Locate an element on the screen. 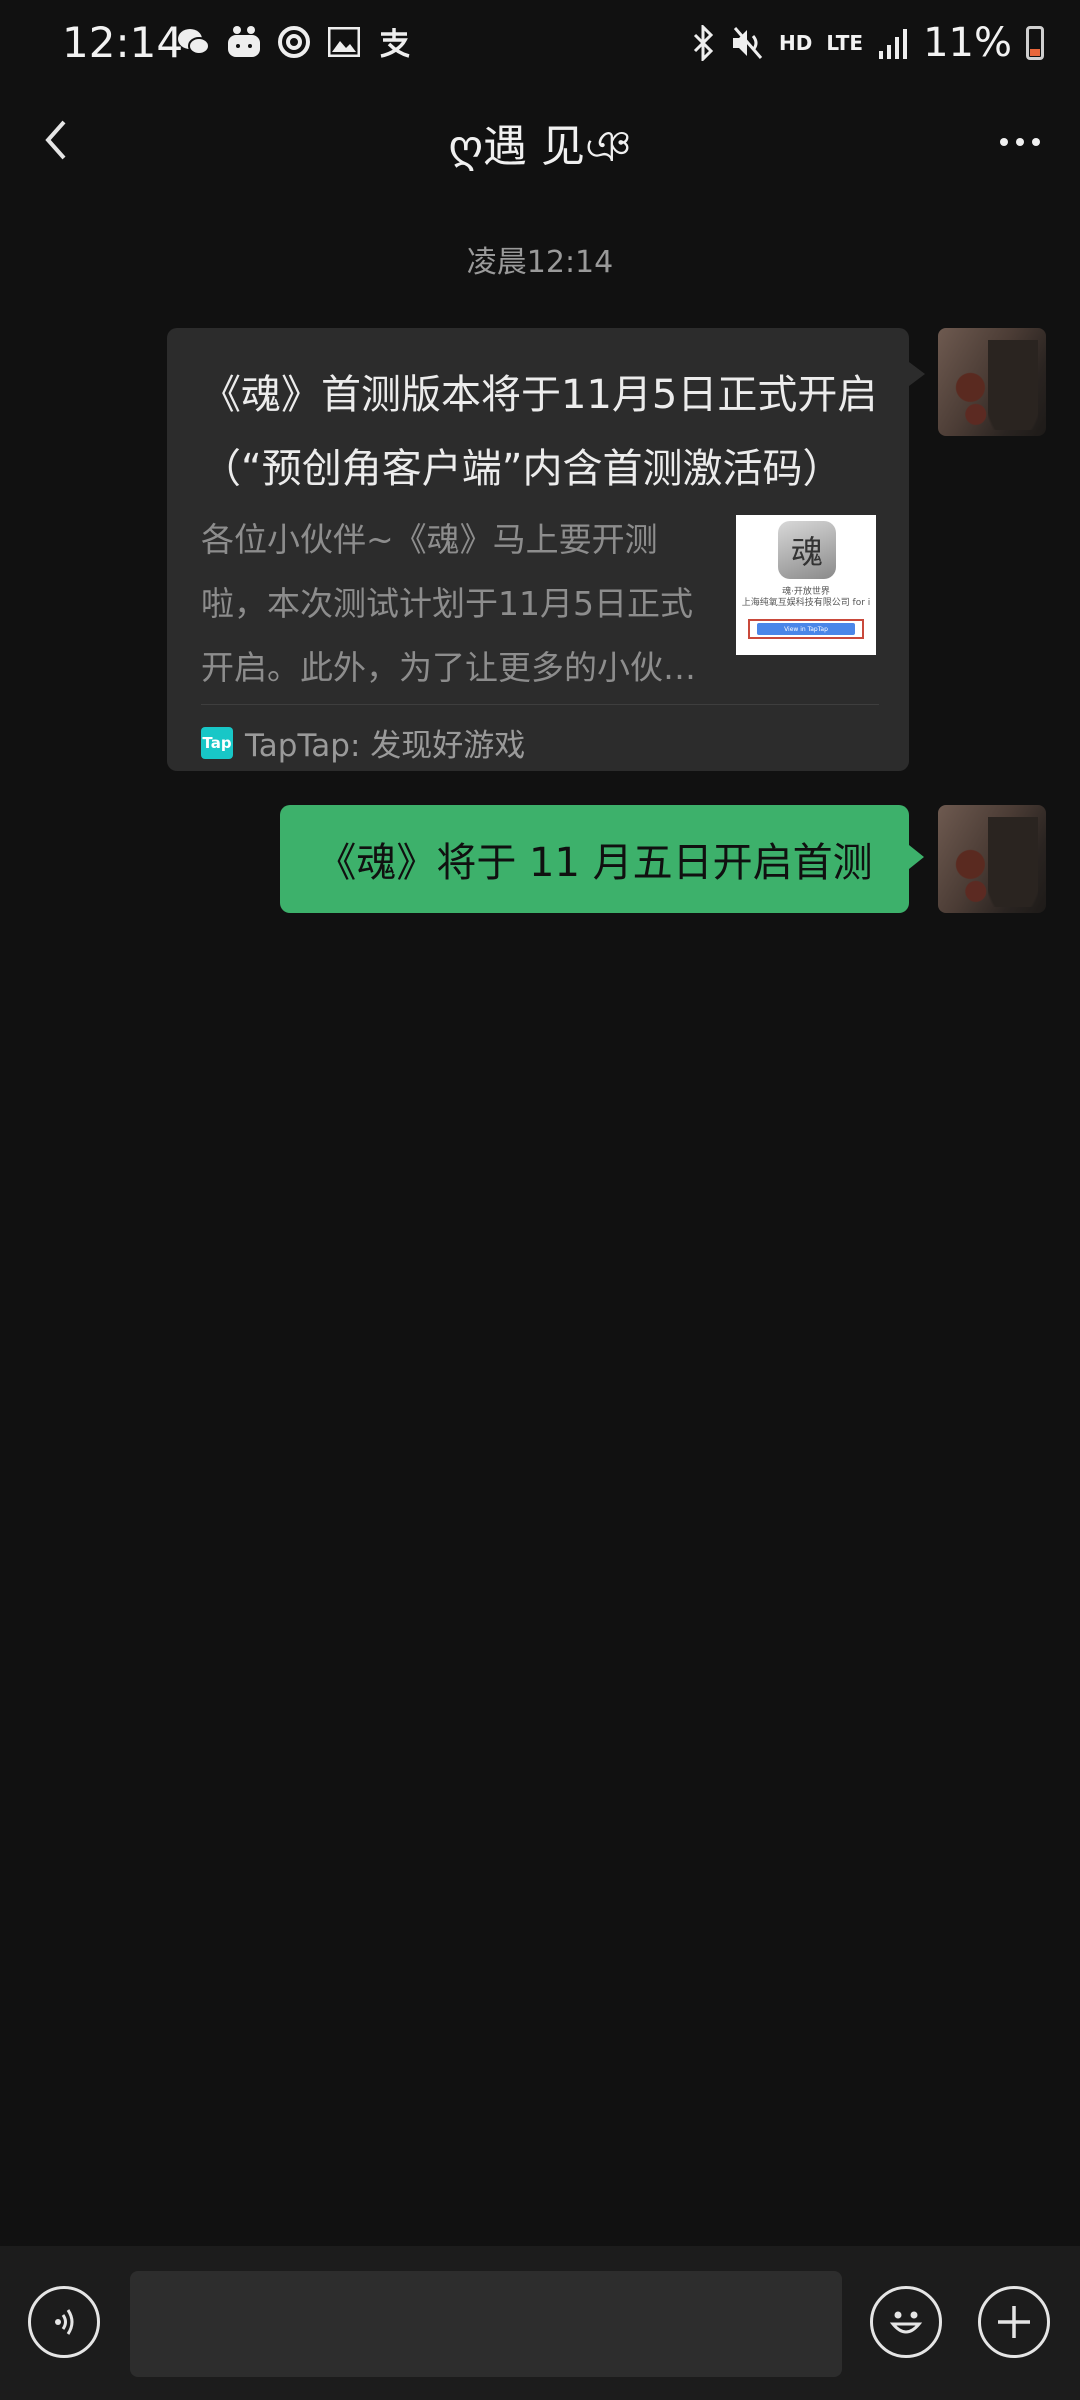  plus-icon is located at coordinates (1014, 2322).